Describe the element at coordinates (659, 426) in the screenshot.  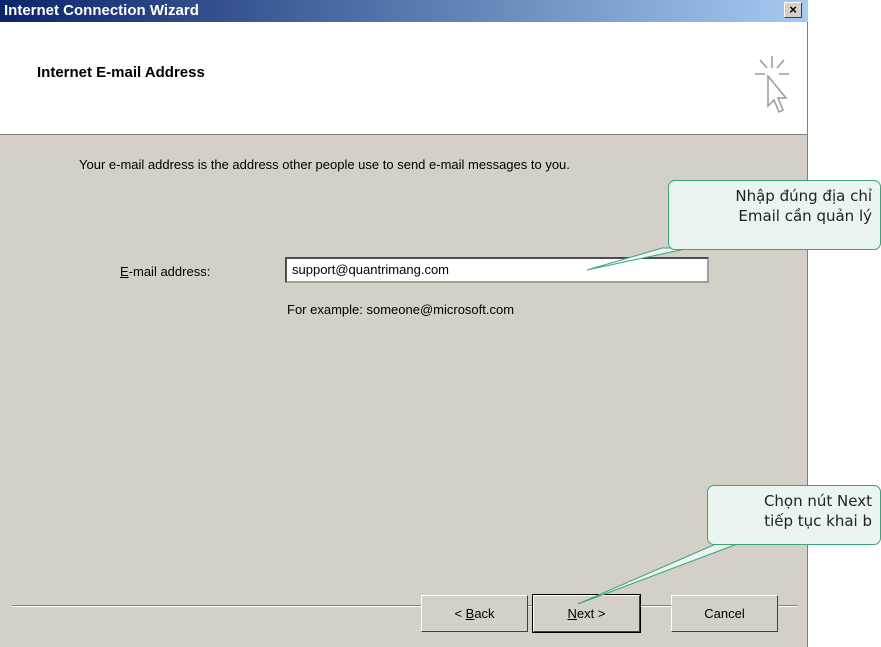
I see `callout-tails` at that location.